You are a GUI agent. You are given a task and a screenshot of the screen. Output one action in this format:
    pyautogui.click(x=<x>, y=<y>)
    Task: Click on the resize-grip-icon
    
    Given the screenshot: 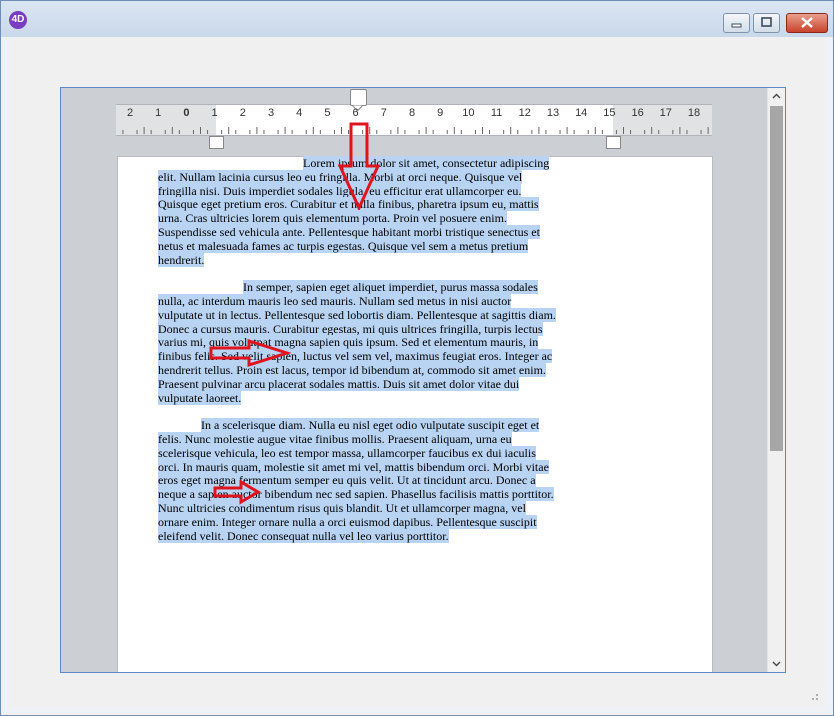 What is the action you would take?
    pyautogui.click(x=814, y=696)
    